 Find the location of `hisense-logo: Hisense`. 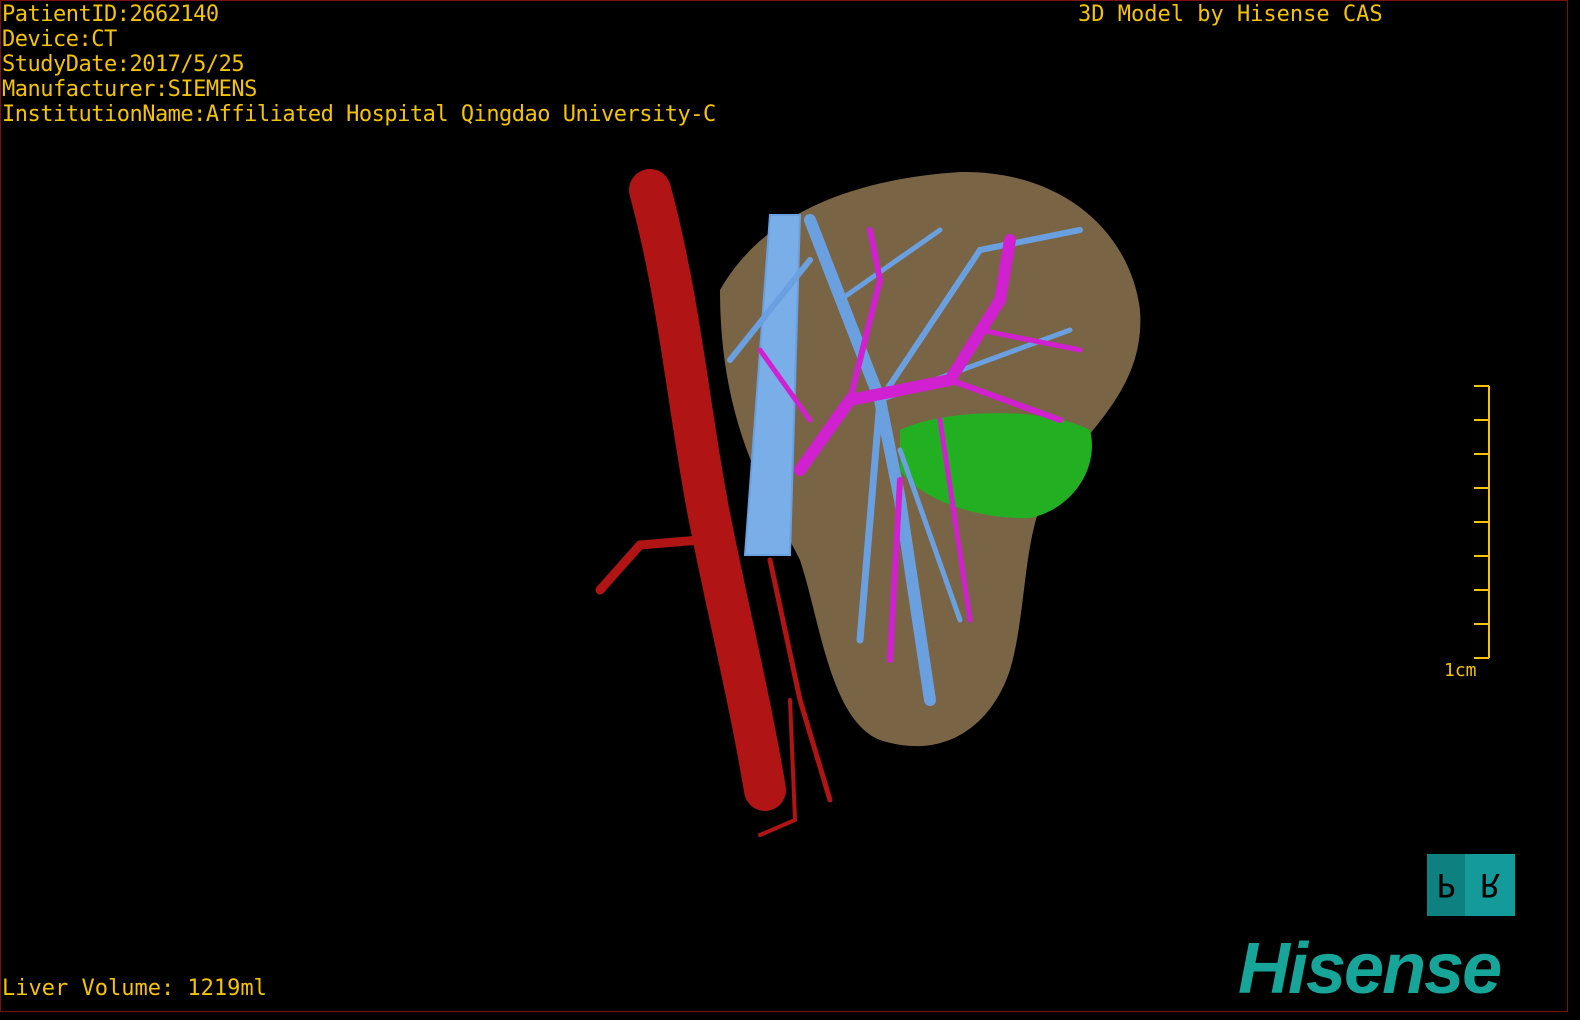

hisense-logo: Hisense is located at coordinates (1370, 969).